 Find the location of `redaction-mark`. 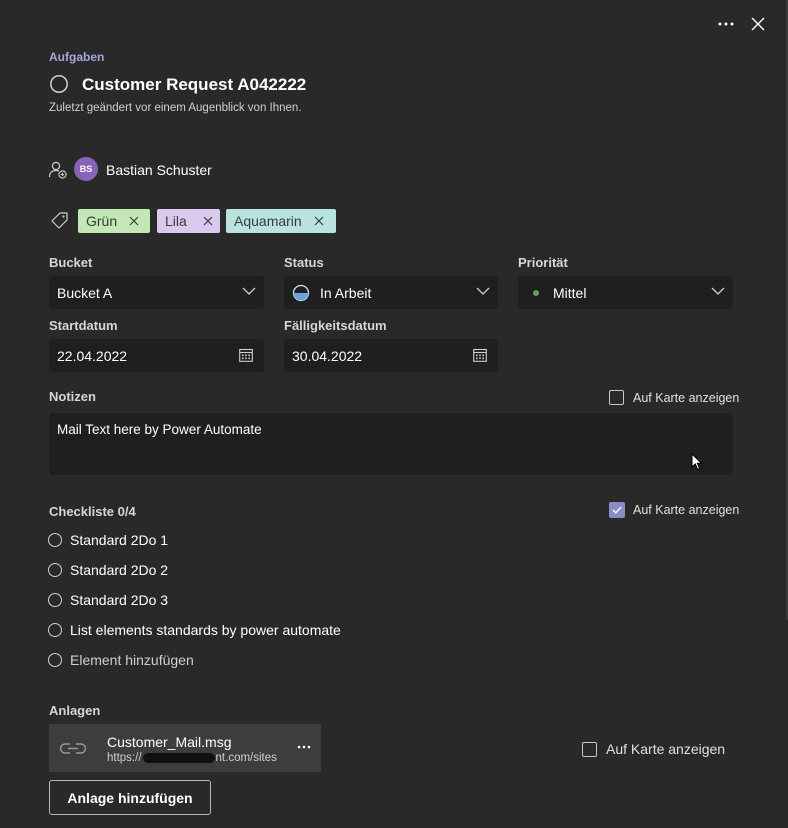

redaction-mark is located at coordinates (178, 757).